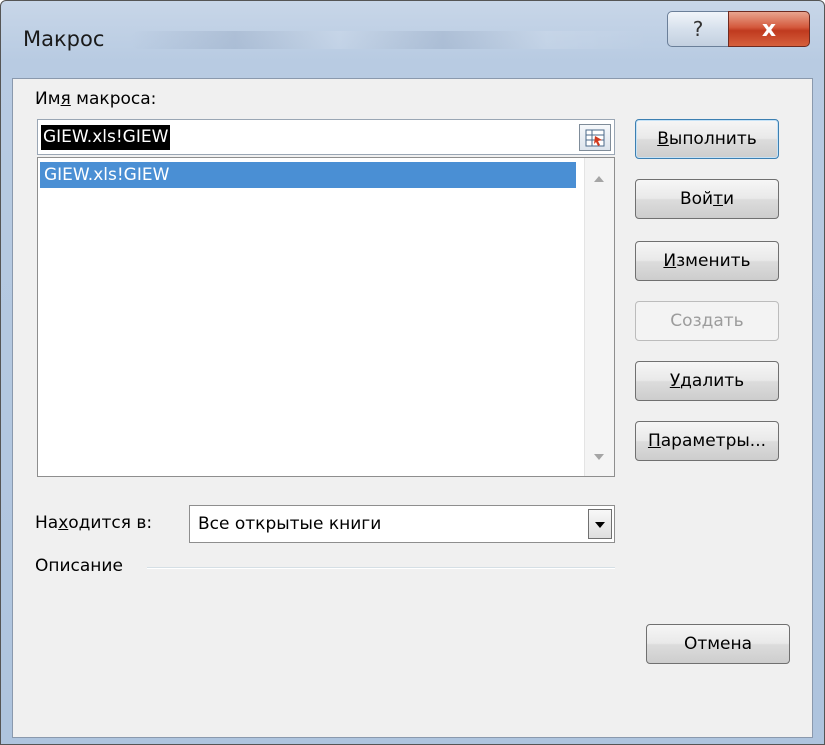  What do you see at coordinates (64, 39) in the screenshot?
I see `window-title: Макрос` at bounding box center [64, 39].